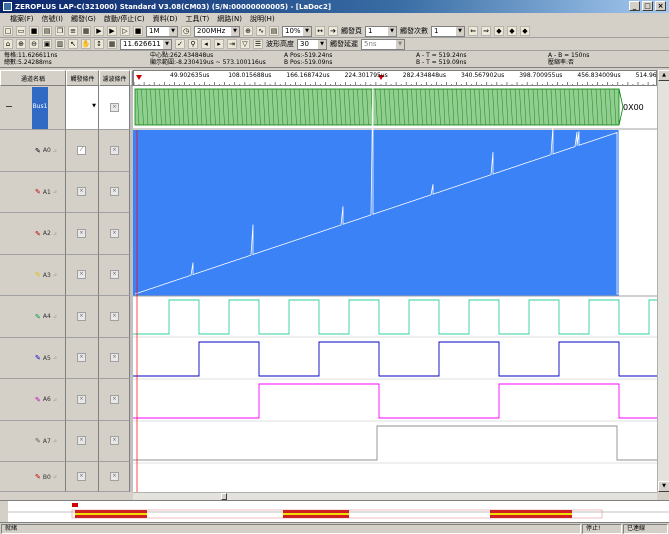  What do you see at coordinates (381, 31) in the screenshot?
I see `trigger-page-select: 1` at bounding box center [381, 31].